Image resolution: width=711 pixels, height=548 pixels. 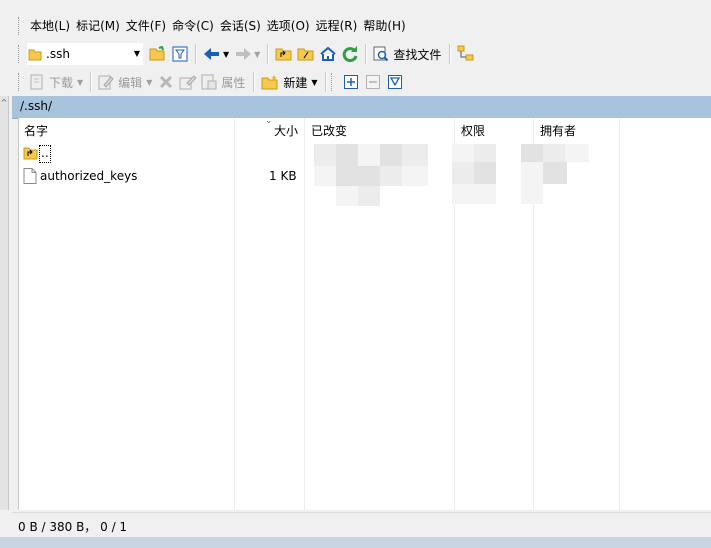 I want to click on filter-button, so click(x=180, y=54).